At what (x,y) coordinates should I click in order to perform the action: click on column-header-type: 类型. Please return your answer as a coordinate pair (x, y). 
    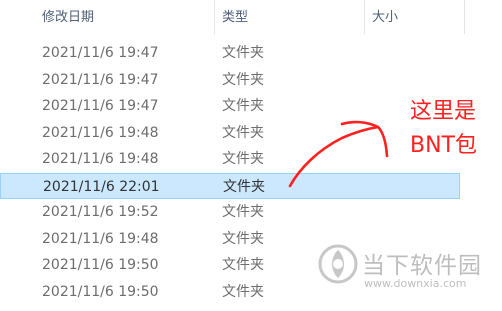
    Looking at the image, I should click on (235, 18).